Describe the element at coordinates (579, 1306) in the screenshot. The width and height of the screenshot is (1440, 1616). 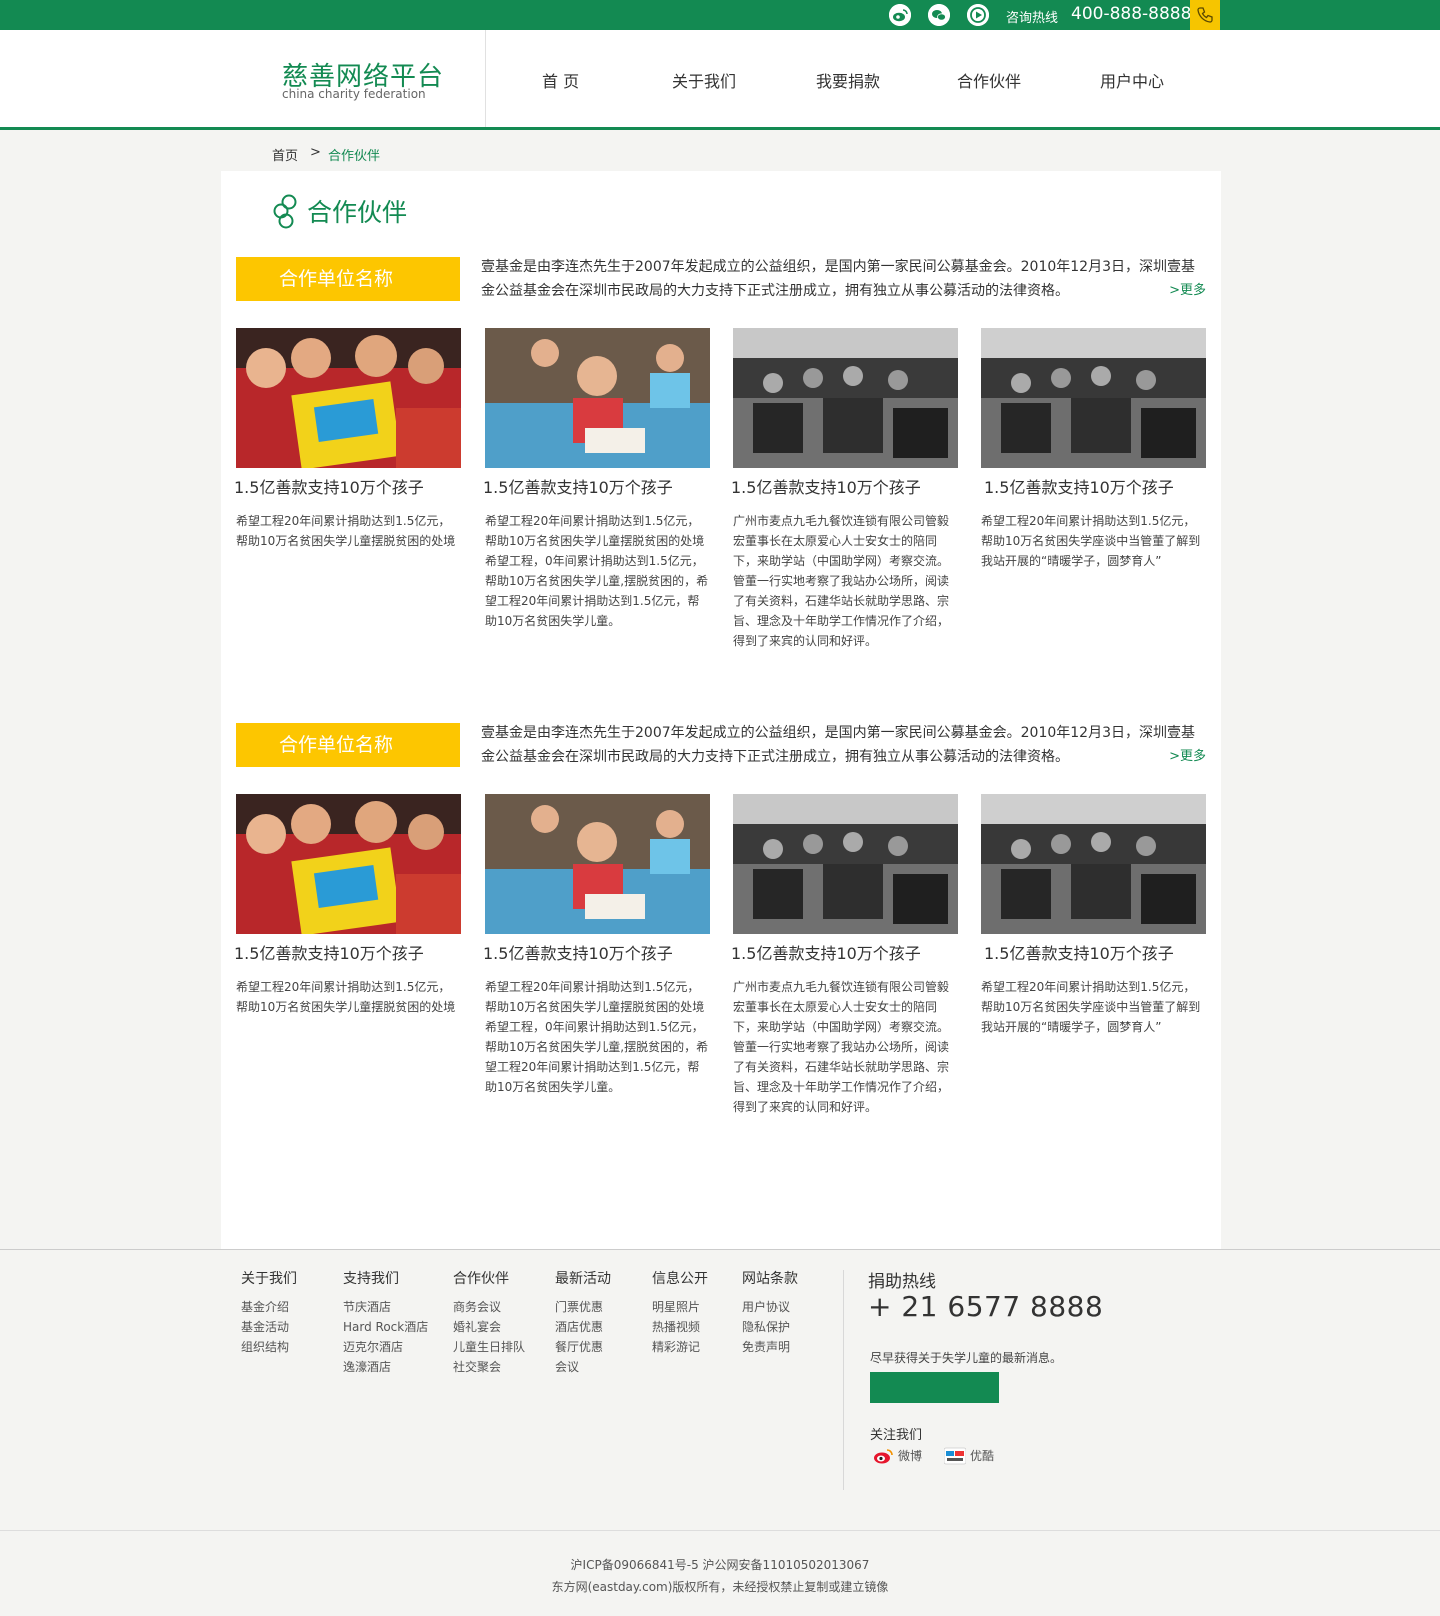
I see `footer-link: 门票优惠` at that location.